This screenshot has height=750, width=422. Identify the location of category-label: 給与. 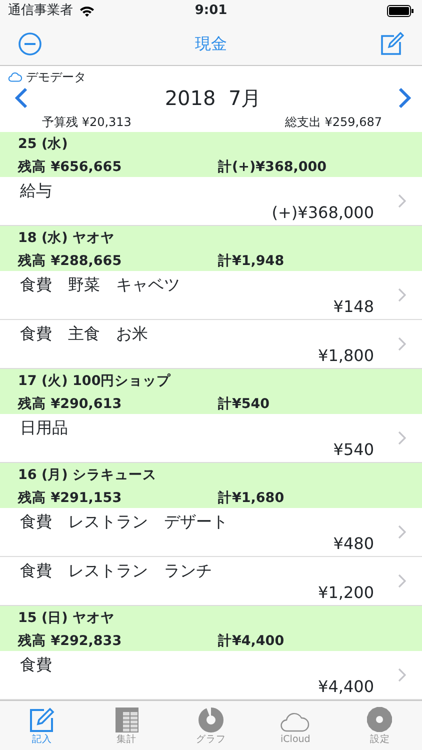
(36, 191).